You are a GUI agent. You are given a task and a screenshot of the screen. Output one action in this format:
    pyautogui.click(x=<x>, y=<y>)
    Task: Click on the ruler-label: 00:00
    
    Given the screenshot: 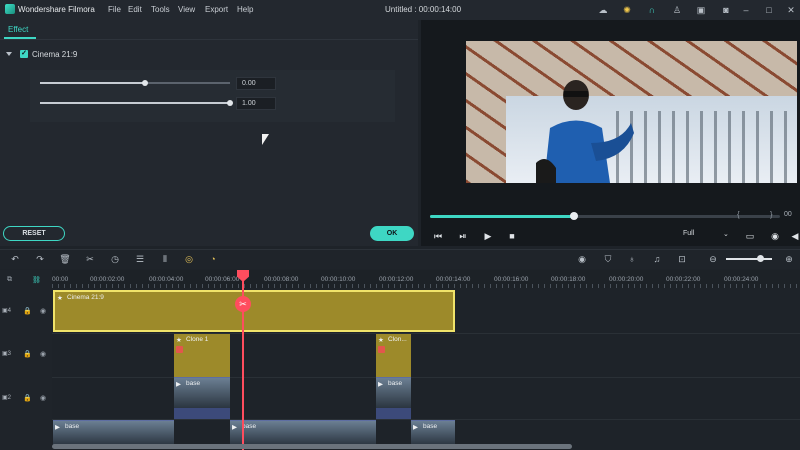 What is the action you would take?
    pyautogui.click(x=60, y=279)
    